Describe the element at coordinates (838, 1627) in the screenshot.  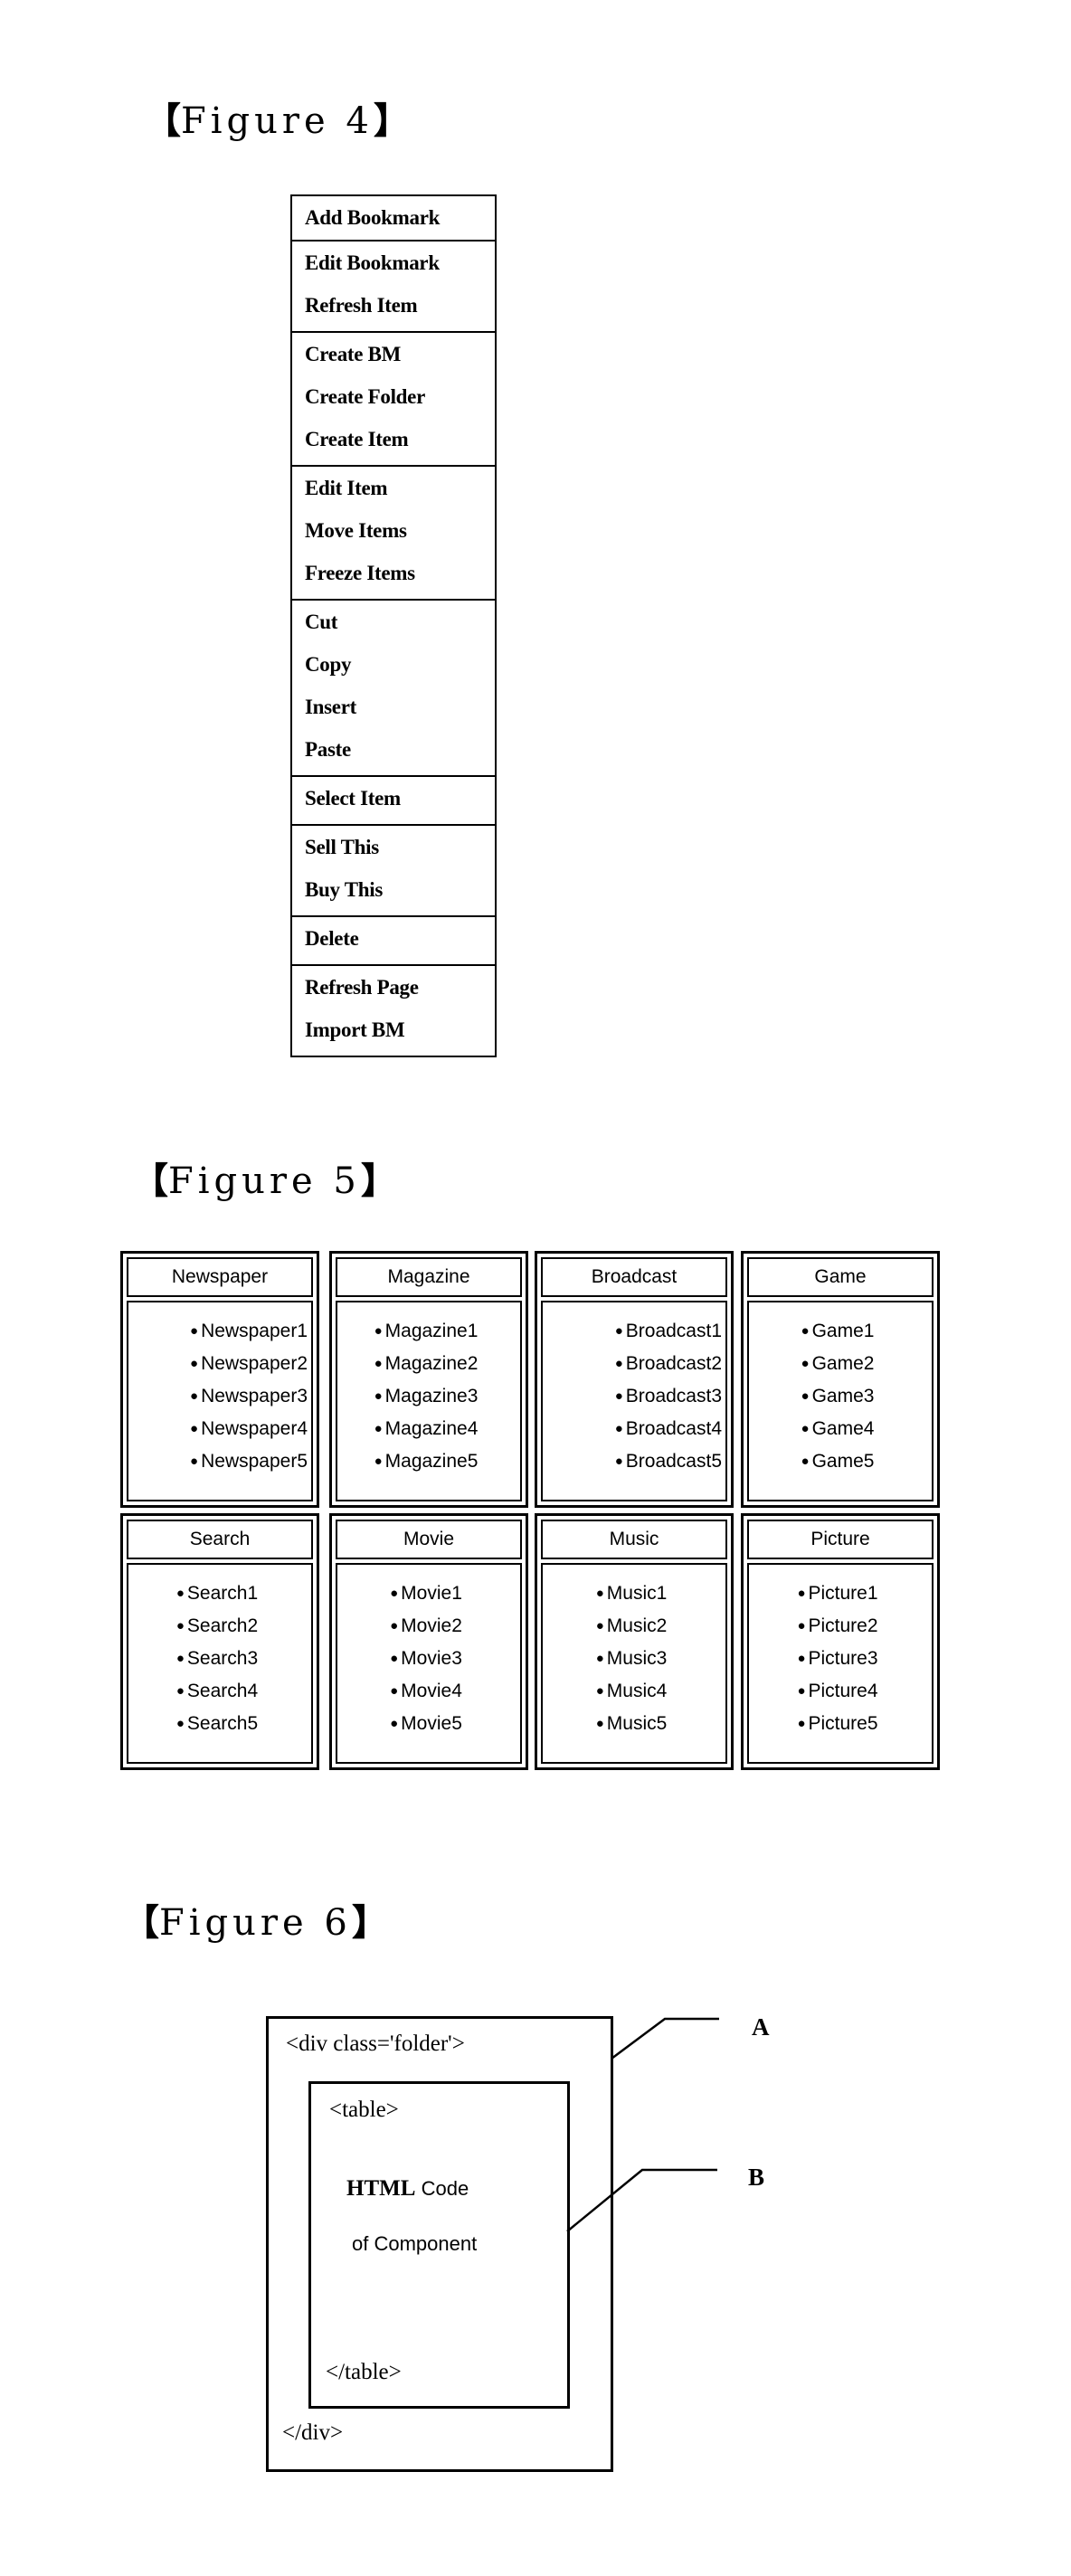
I see `panel-link: ● Picture2` at that location.